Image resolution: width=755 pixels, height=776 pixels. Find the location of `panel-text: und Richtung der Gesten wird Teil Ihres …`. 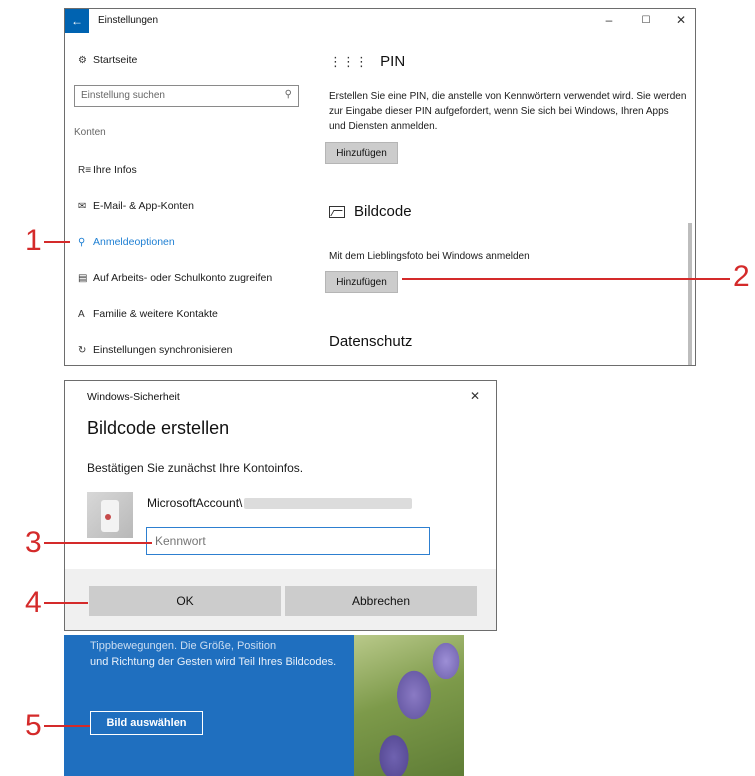

panel-text: und Richtung der Gesten wird Teil Ihres … is located at coordinates (213, 662).